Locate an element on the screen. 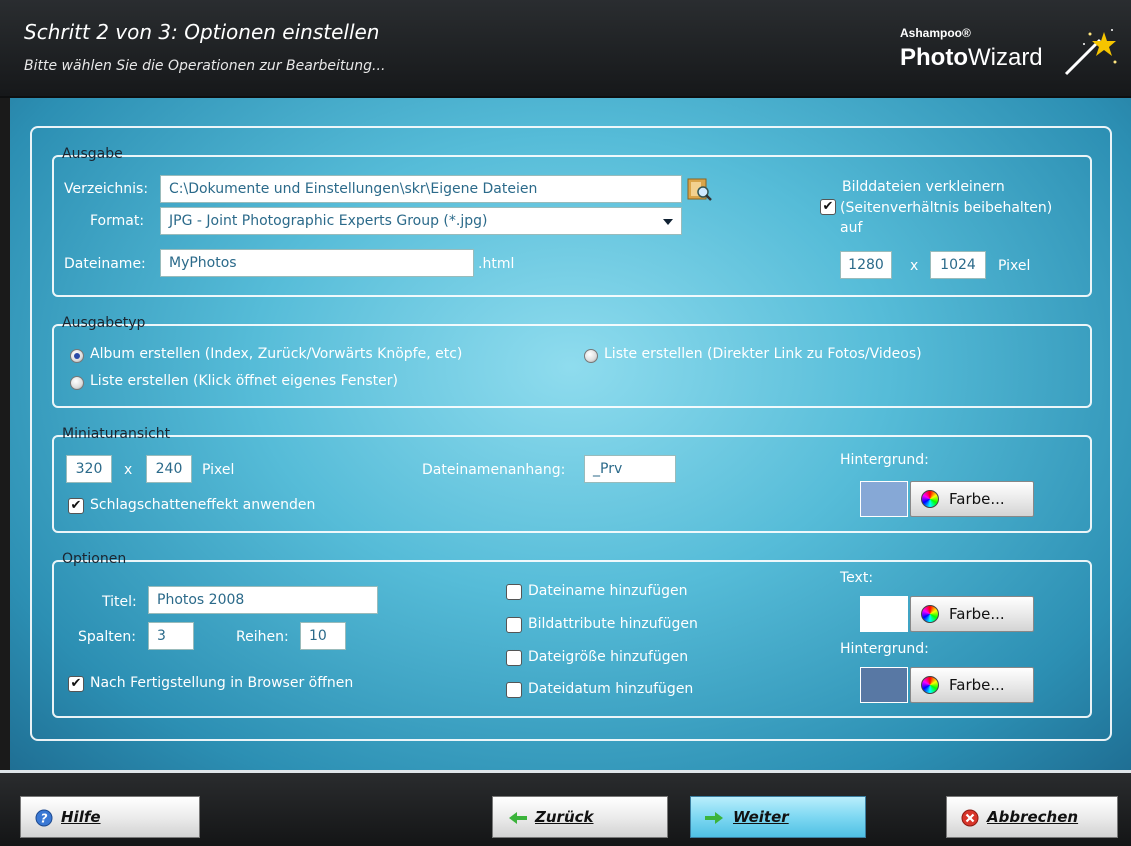 The width and height of the screenshot is (1131, 846). browse-folder-icon is located at coordinates (700, 189).